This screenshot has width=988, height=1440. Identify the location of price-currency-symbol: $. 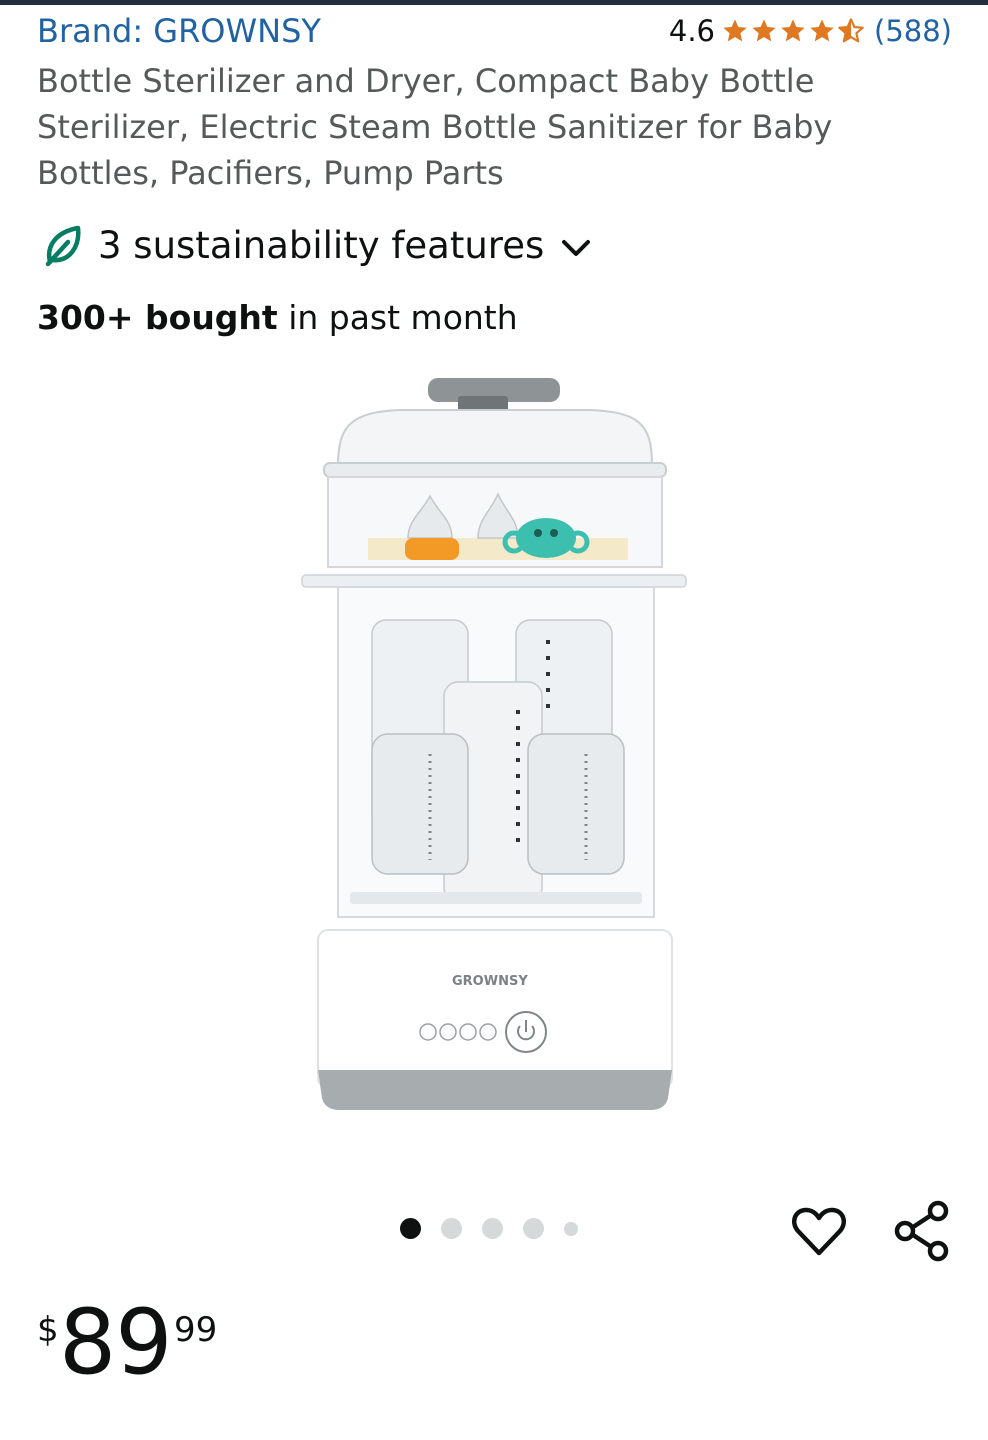
(48, 1330).